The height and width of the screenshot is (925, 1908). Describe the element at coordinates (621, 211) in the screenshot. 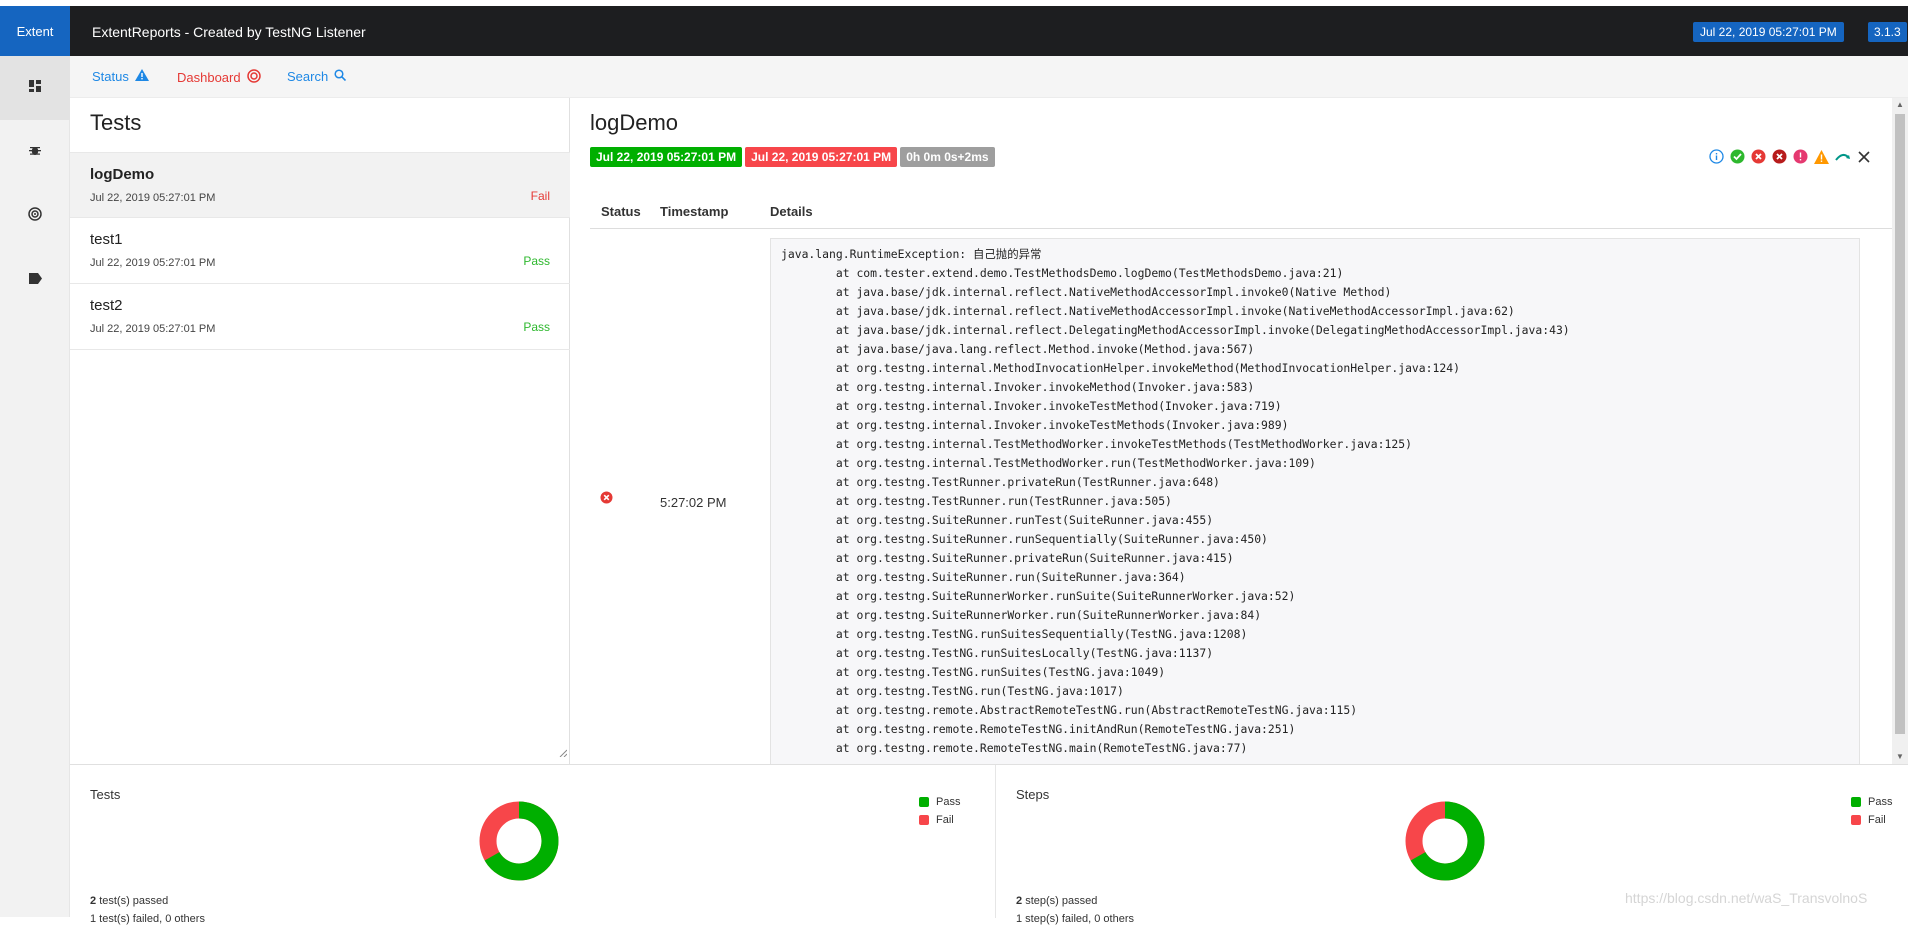

I see `column-status: Status` at that location.